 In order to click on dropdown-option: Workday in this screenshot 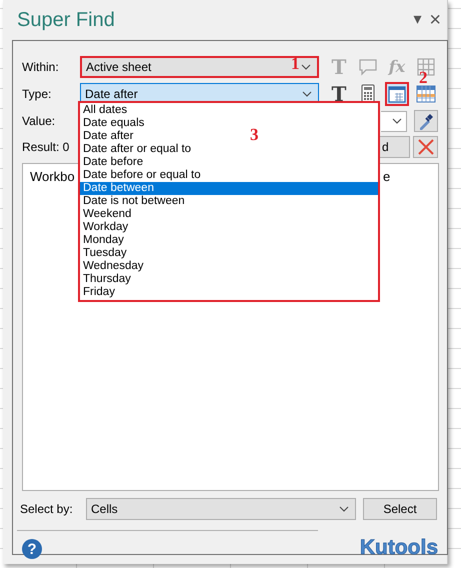, I will do `click(104, 227)`.